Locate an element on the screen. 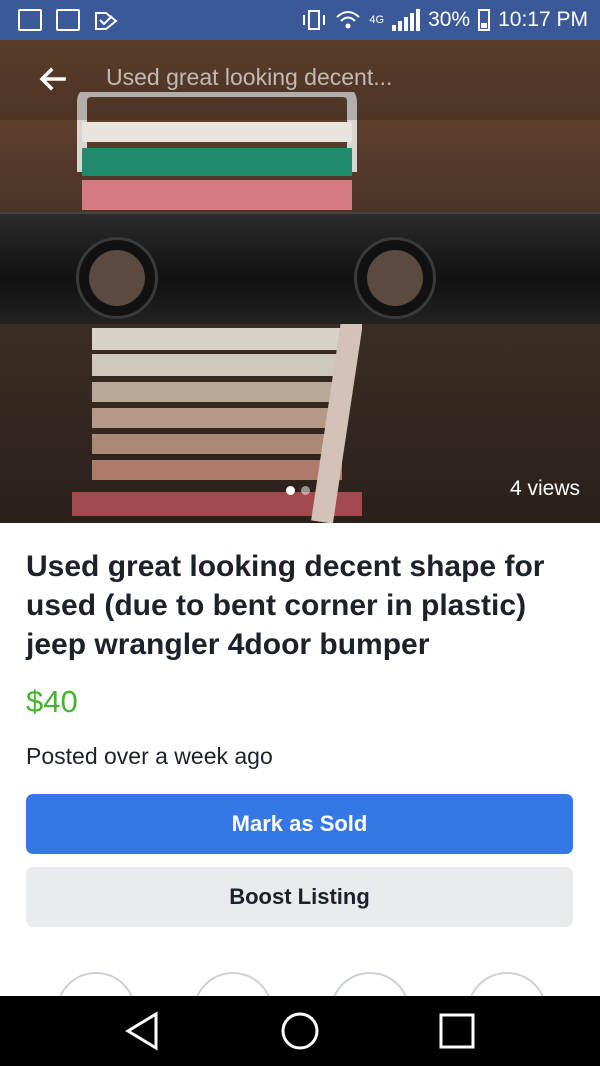  pager-dot-active is located at coordinates (290, 490).